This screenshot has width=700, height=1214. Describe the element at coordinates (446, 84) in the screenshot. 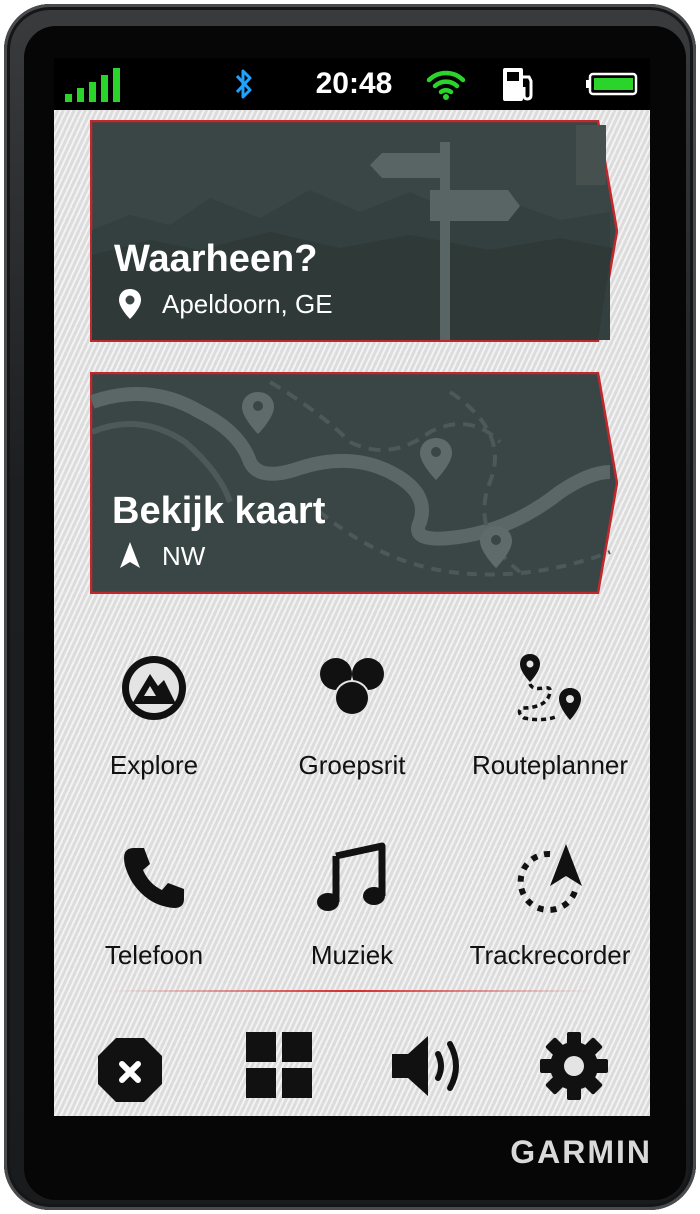

I see `wifi-icon` at that location.